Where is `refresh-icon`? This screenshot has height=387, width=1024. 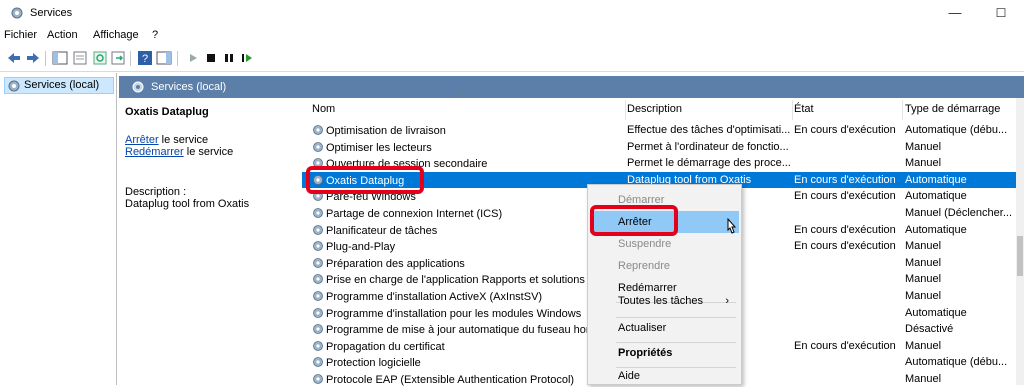 refresh-icon is located at coordinates (100, 58).